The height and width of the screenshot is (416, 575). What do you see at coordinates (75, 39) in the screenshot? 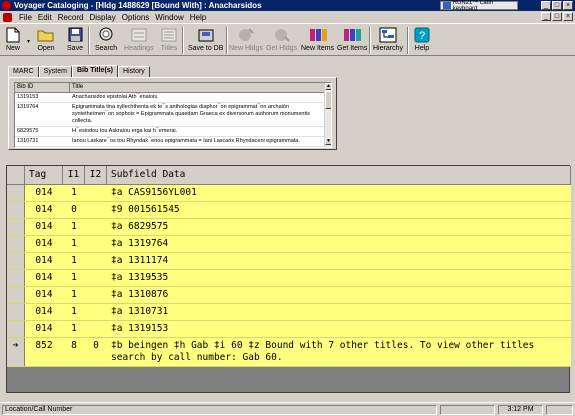
I see `save-button: Save` at bounding box center [75, 39].